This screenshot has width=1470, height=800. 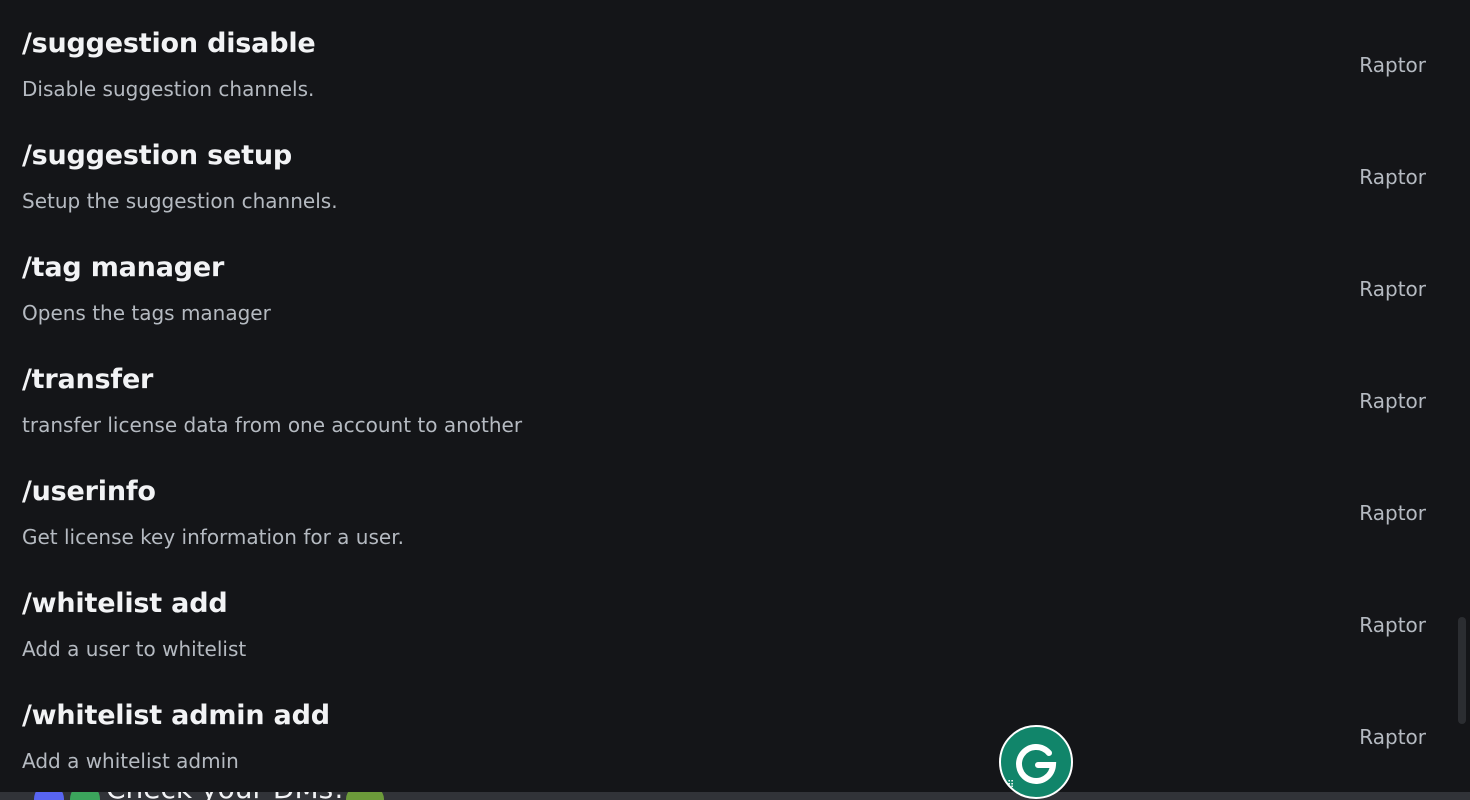 What do you see at coordinates (213, 537) in the screenshot?
I see `command-description: Get license key information for a user.` at bounding box center [213, 537].